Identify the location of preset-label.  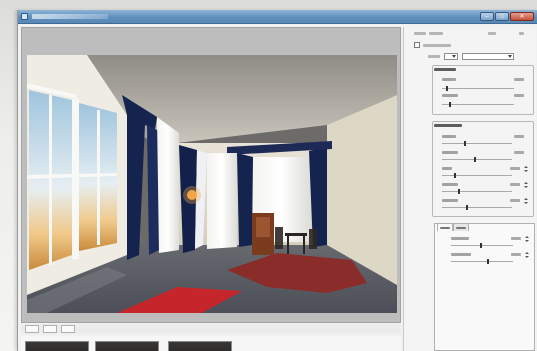
(420, 33).